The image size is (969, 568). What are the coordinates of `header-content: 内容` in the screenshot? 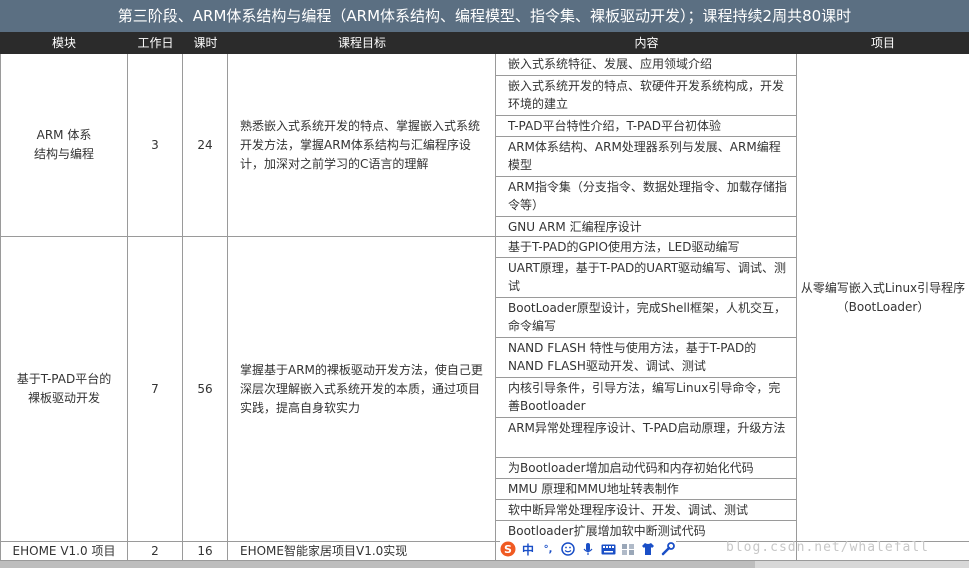 It's located at (646, 43).